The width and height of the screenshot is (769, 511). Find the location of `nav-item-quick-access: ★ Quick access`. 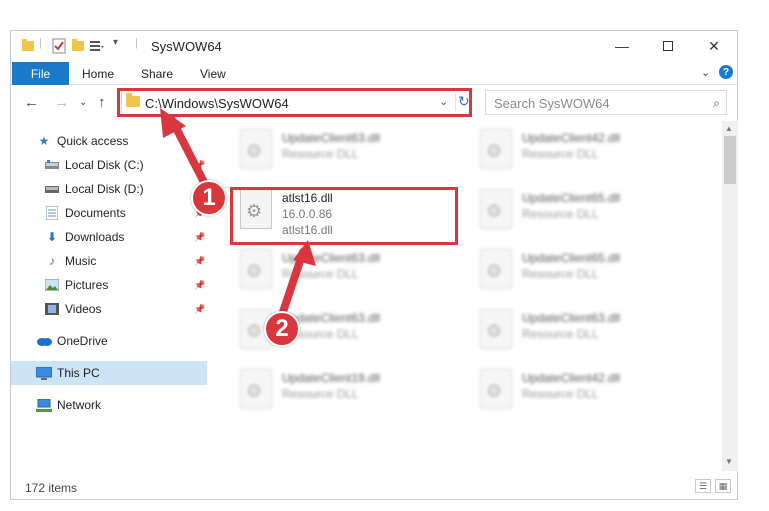

nav-item-quick-access: ★ Quick access is located at coordinates (109, 141).